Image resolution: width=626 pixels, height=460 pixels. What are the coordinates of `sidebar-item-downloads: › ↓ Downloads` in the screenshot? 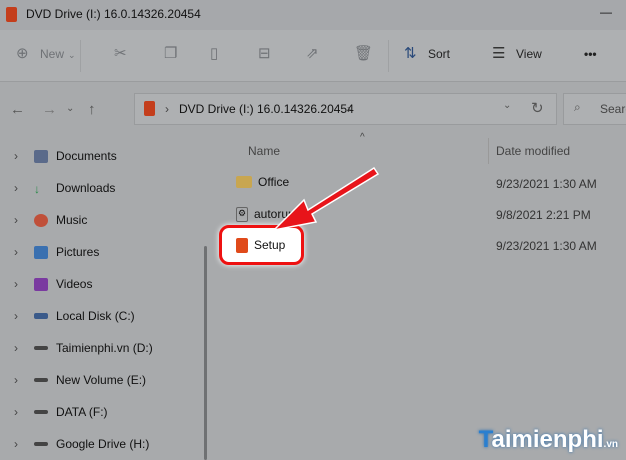 It's located at (64, 188).